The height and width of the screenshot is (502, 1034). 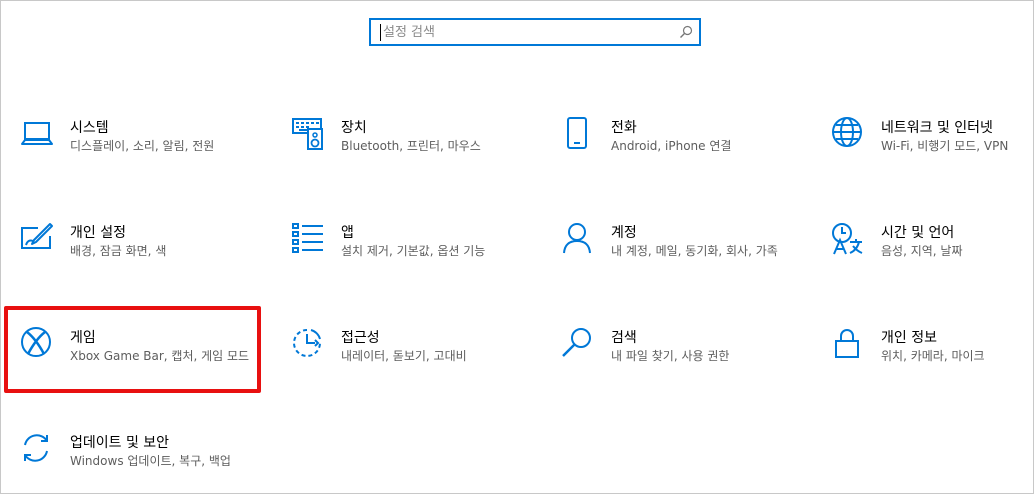 I want to click on tile-description: Wi-Fi, 비행기 모드, VPN, so click(x=945, y=146).